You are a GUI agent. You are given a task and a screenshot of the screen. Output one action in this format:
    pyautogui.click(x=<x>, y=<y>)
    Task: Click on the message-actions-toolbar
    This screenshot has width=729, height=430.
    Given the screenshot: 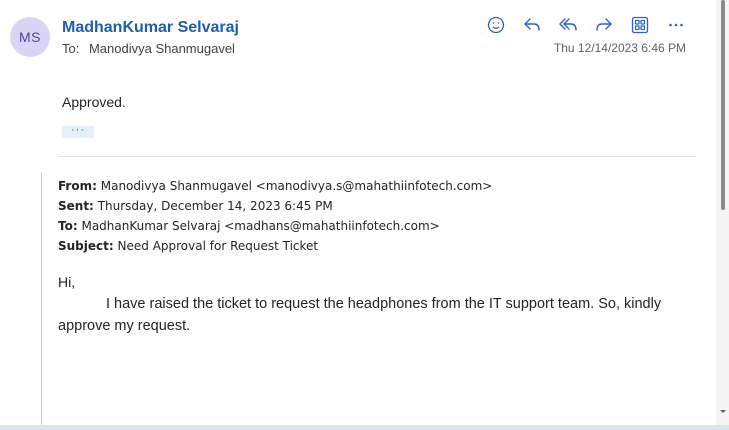 What is the action you would take?
    pyautogui.click(x=586, y=25)
    